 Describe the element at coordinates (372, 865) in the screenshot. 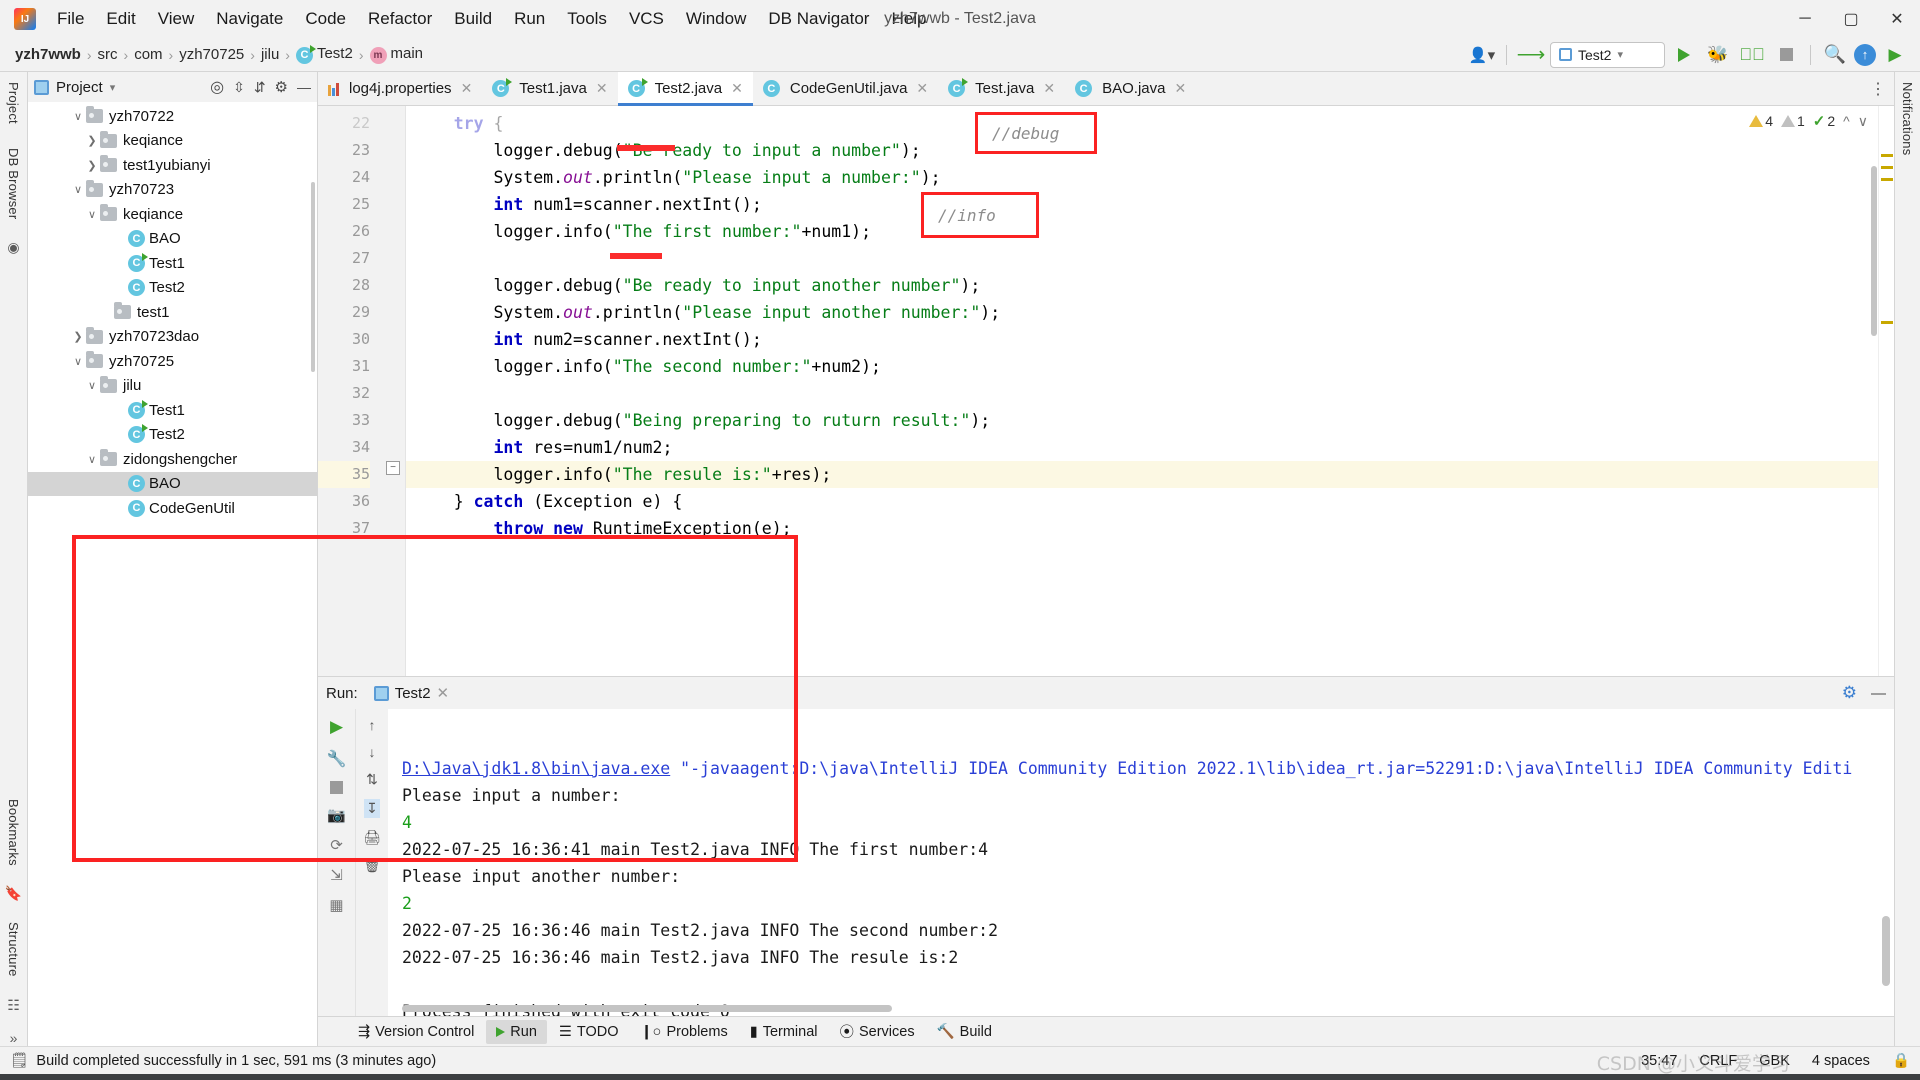

I see `trash-icon: 🗑` at that location.